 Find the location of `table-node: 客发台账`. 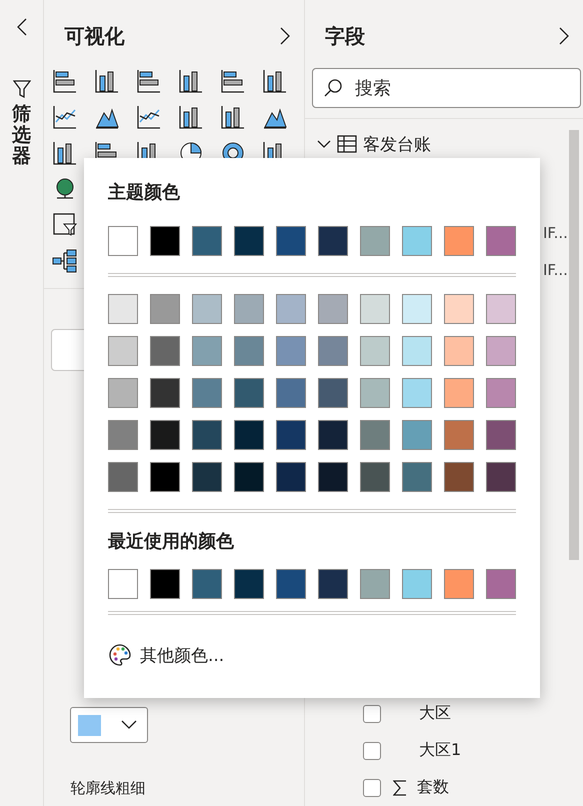

table-node: 客发台账 is located at coordinates (450, 144).